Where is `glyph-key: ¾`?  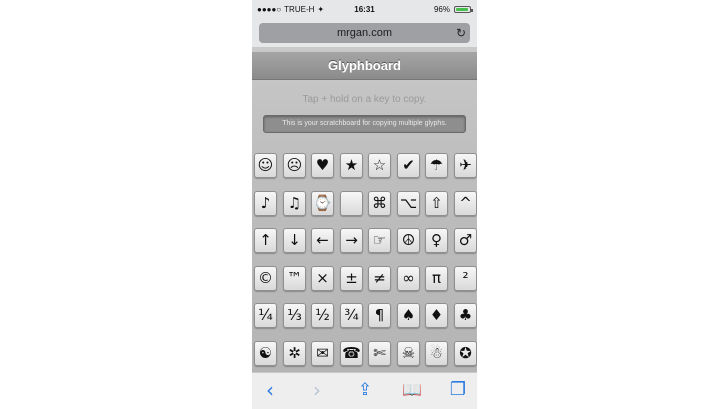
glyph-key: ¾ is located at coordinates (351, 315).